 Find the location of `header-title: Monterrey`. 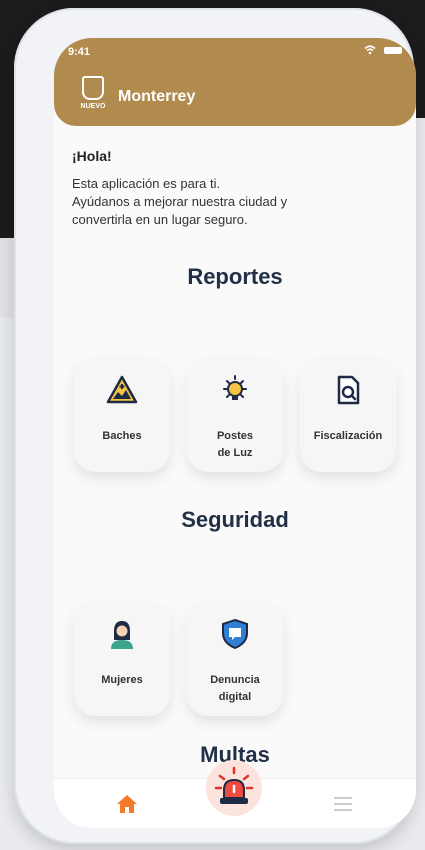

header-title: Monterrey is located at coordinates (157, 96).